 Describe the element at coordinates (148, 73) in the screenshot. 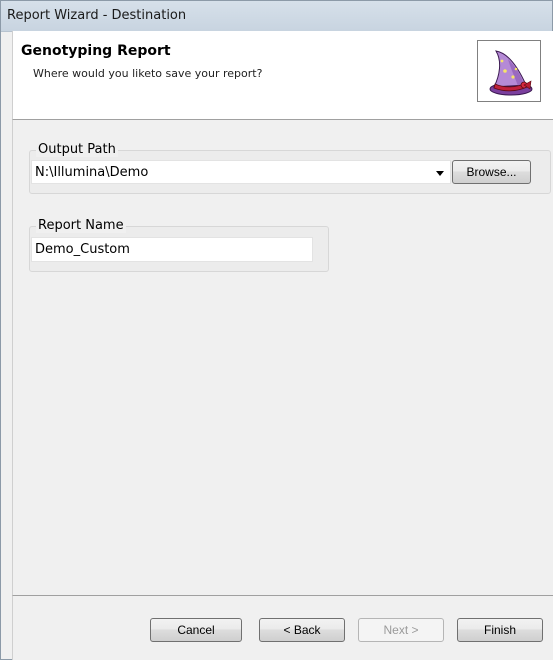

I see `header-subtitle: Where would you liketo save your report?` at that location.